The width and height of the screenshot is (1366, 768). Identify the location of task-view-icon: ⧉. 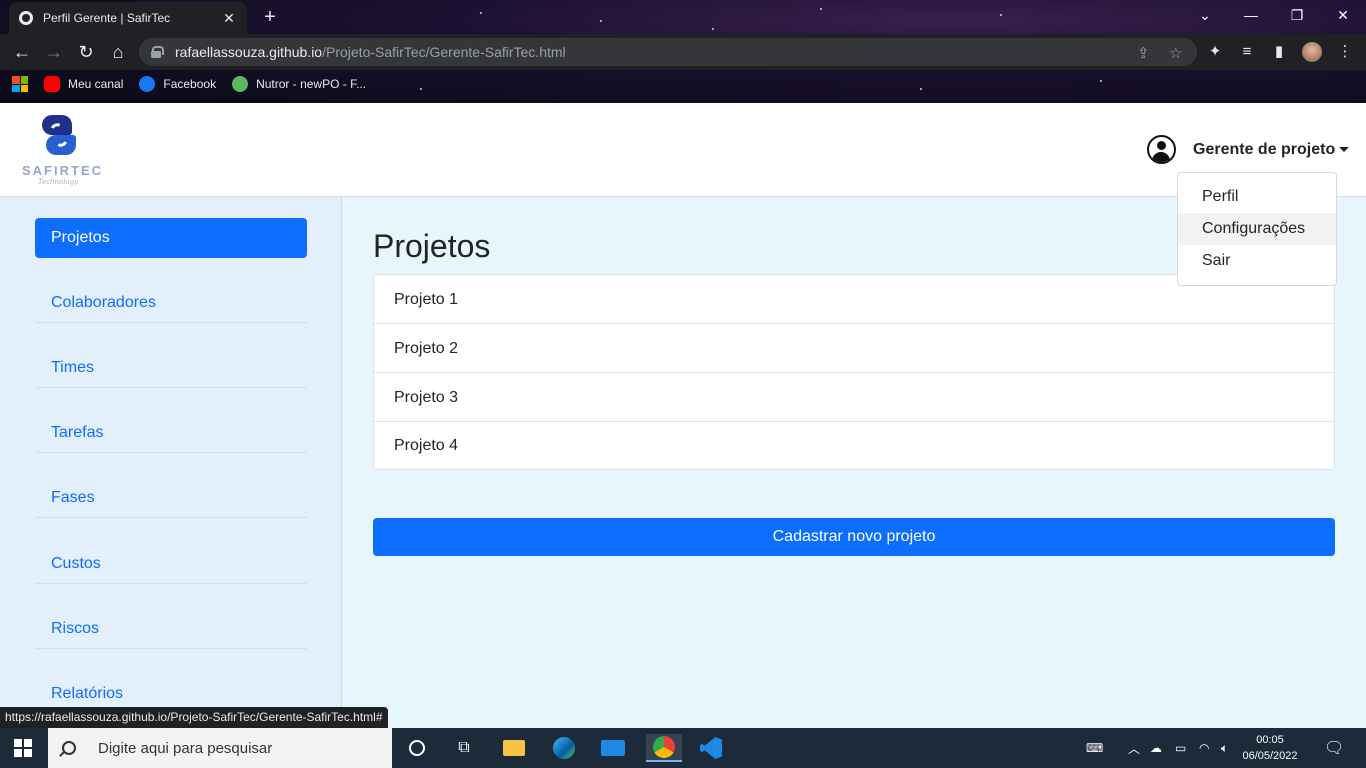
(464, 748).